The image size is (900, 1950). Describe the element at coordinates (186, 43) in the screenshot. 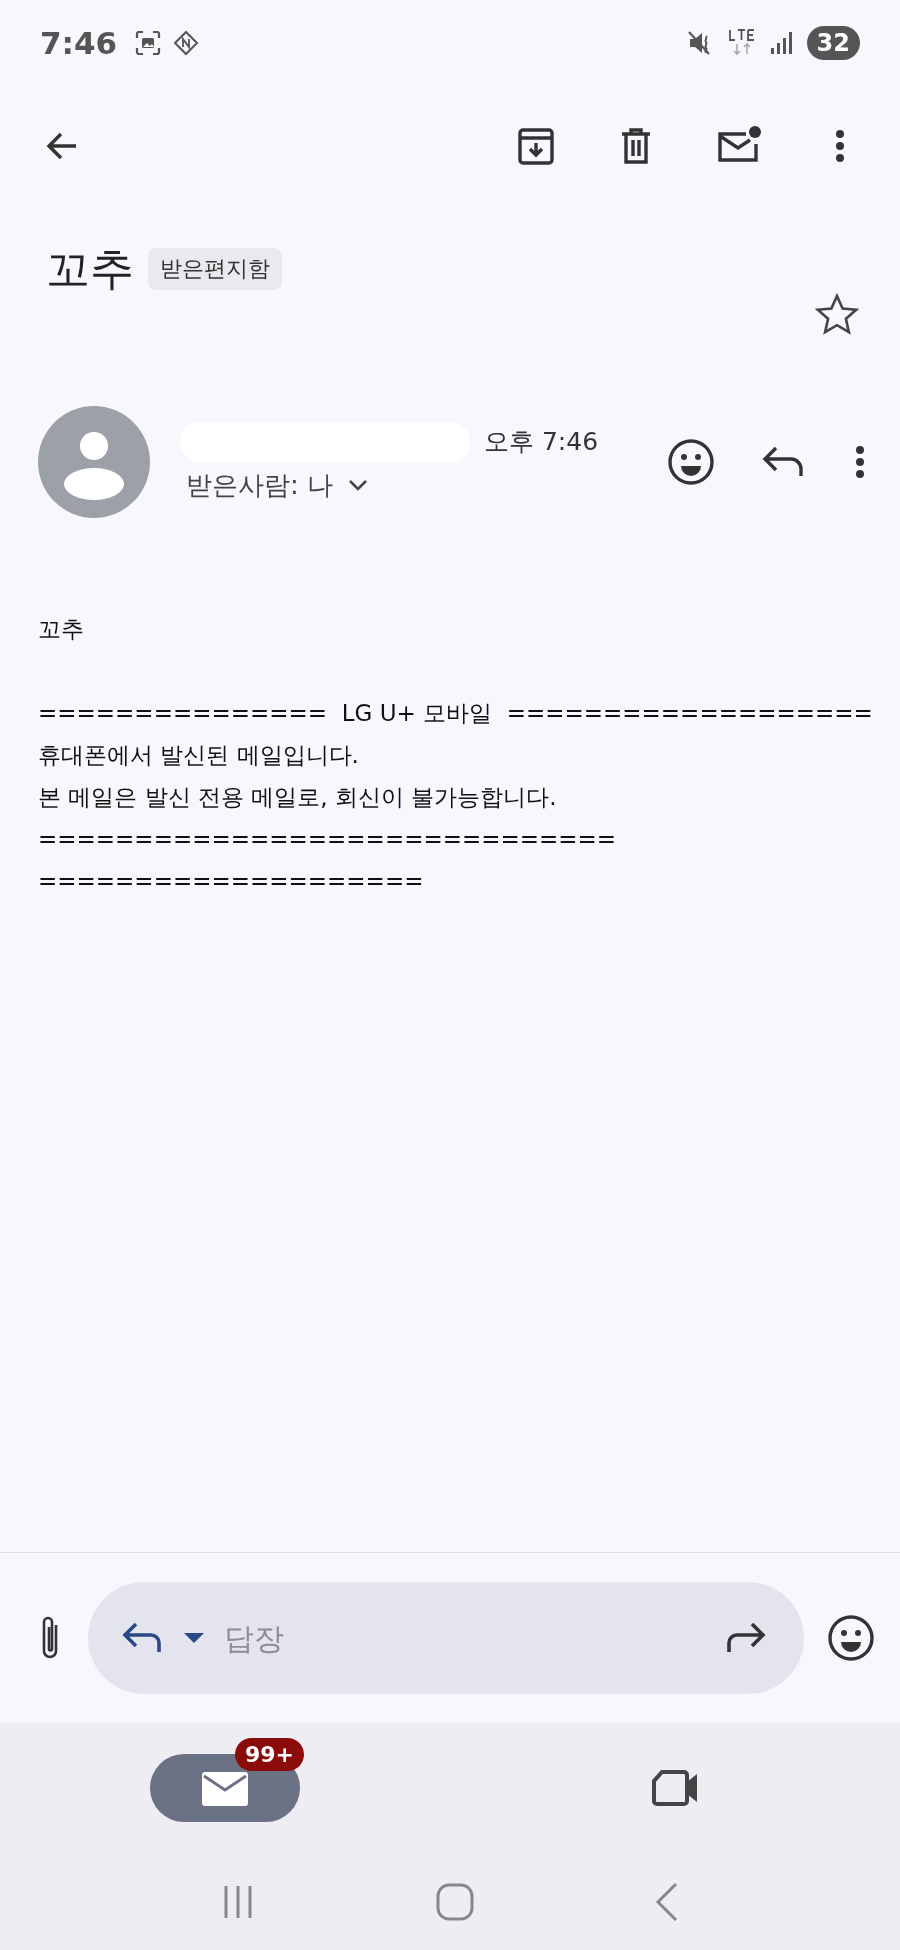

I see `nfc-icon` at that location.